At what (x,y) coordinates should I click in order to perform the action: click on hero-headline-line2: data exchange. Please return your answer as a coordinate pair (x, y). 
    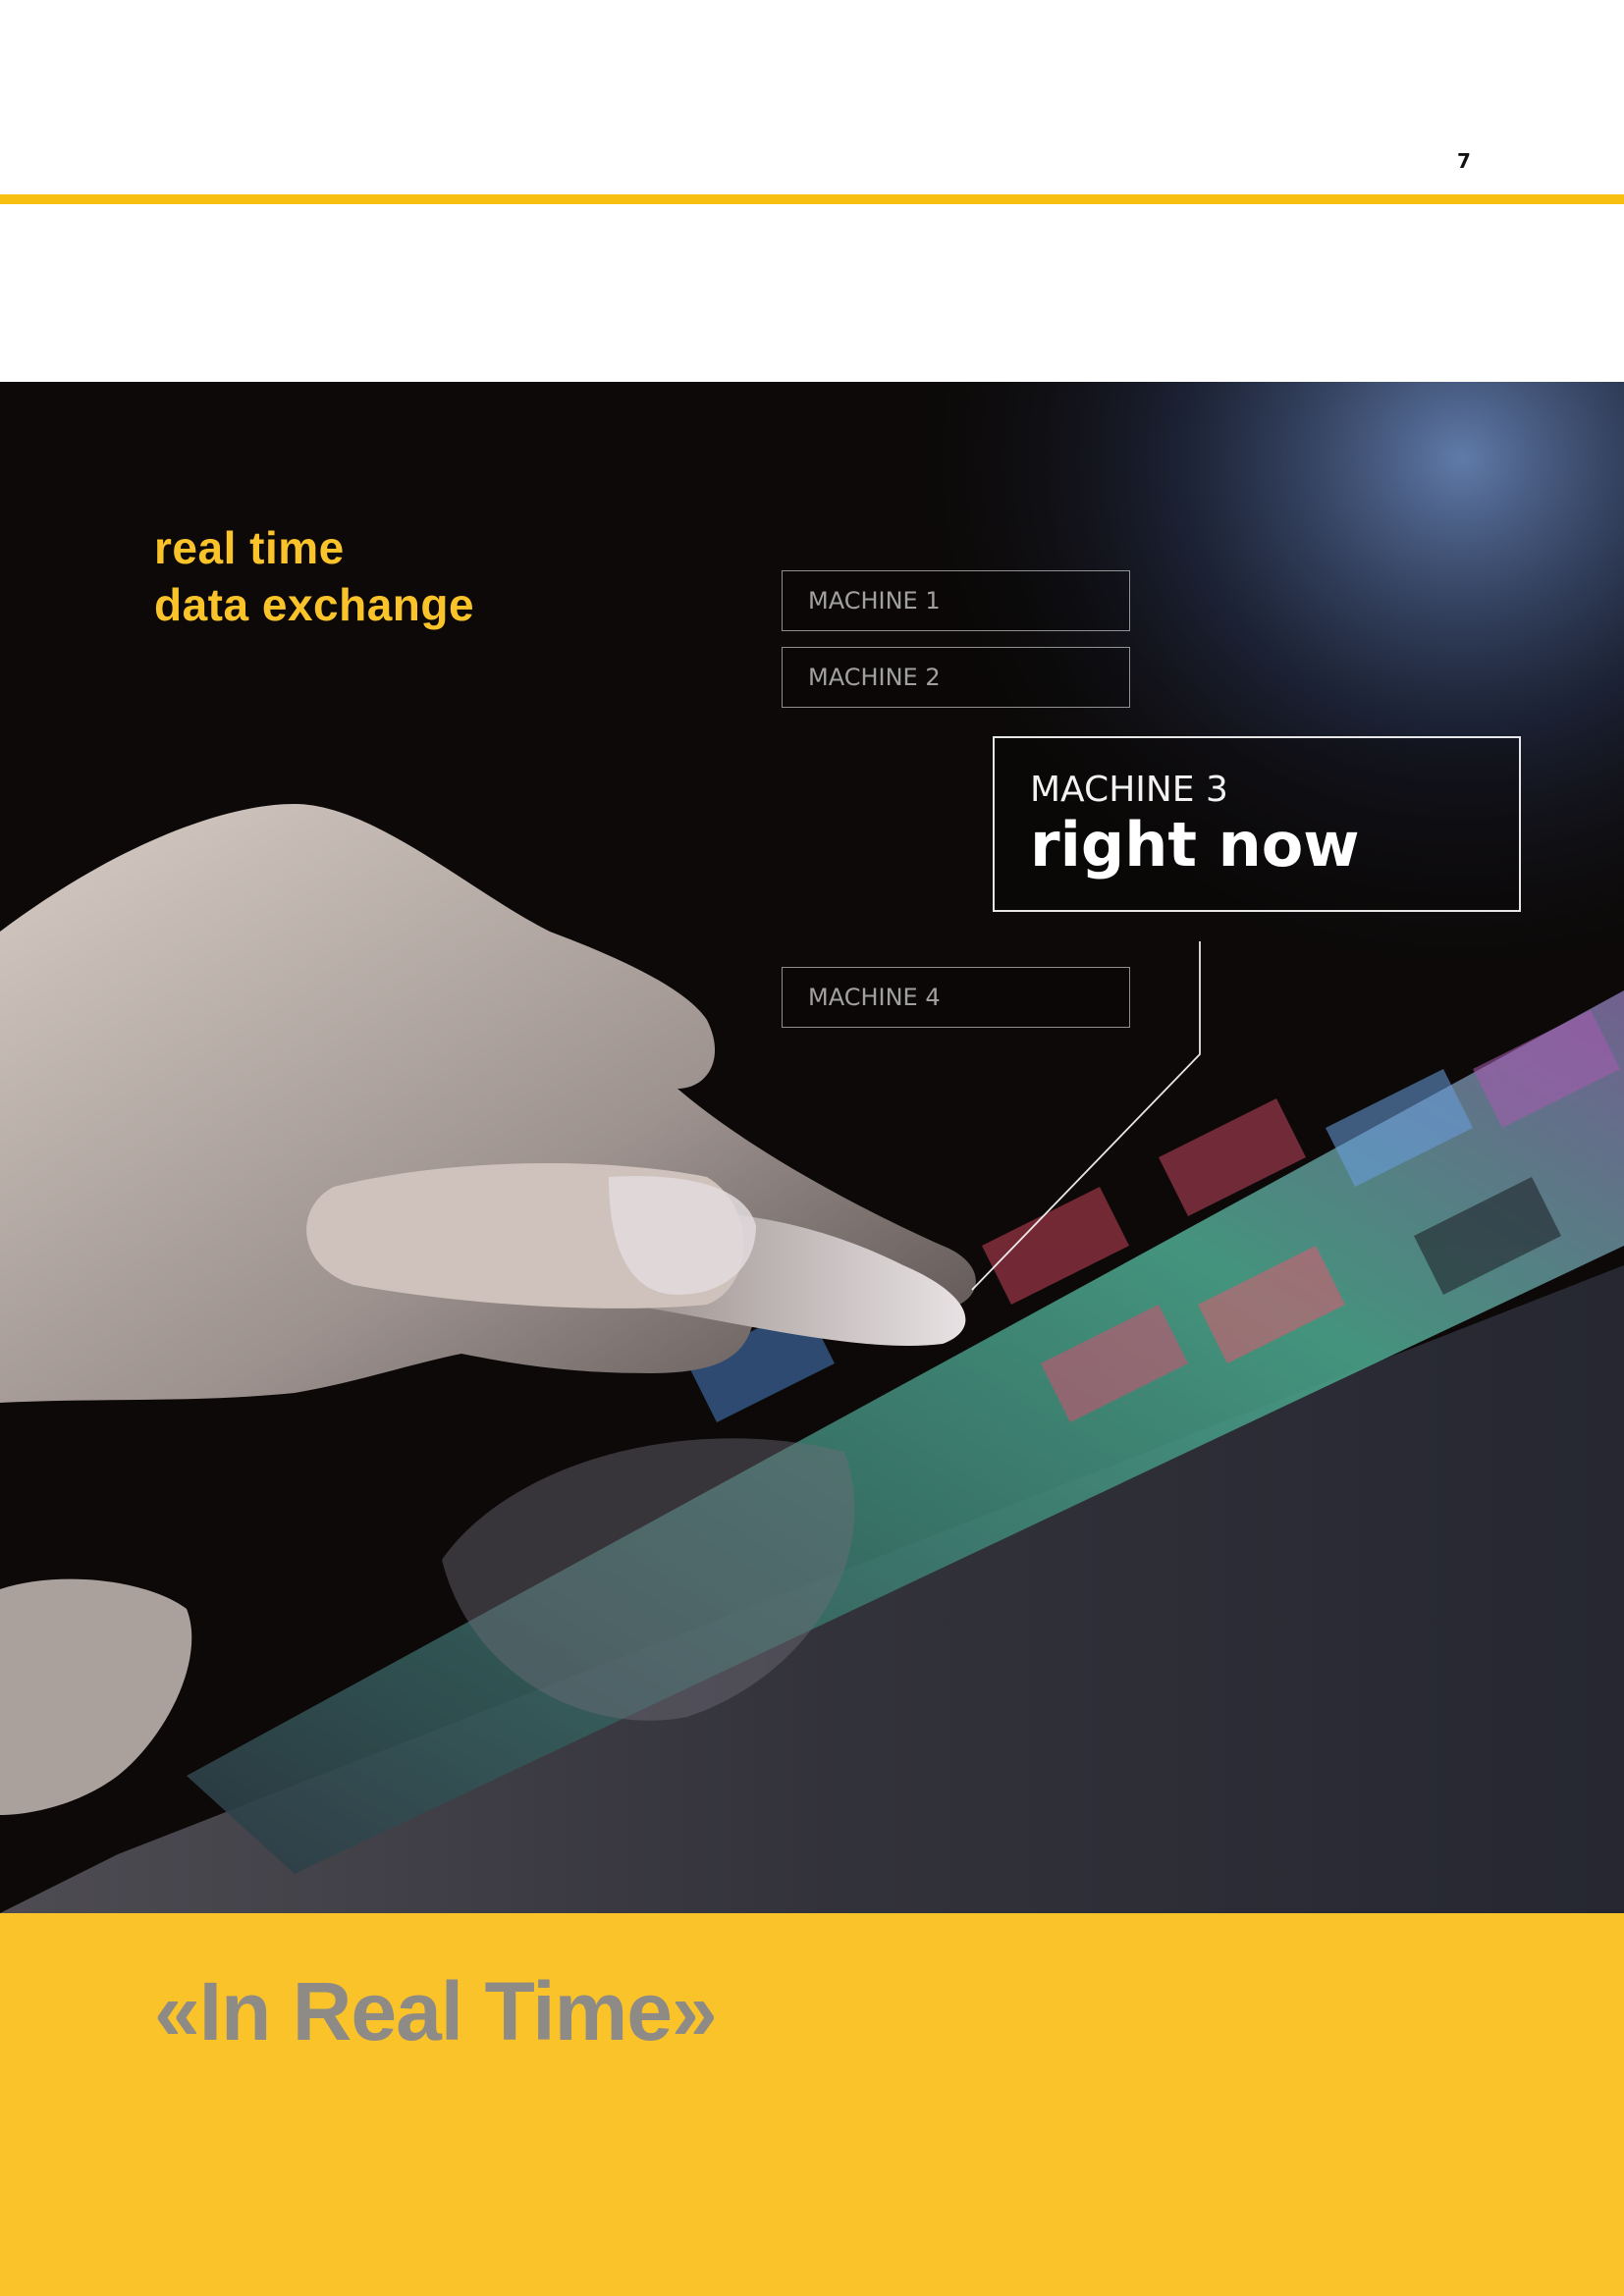
    Looking at the image, I should click on (314, 604).